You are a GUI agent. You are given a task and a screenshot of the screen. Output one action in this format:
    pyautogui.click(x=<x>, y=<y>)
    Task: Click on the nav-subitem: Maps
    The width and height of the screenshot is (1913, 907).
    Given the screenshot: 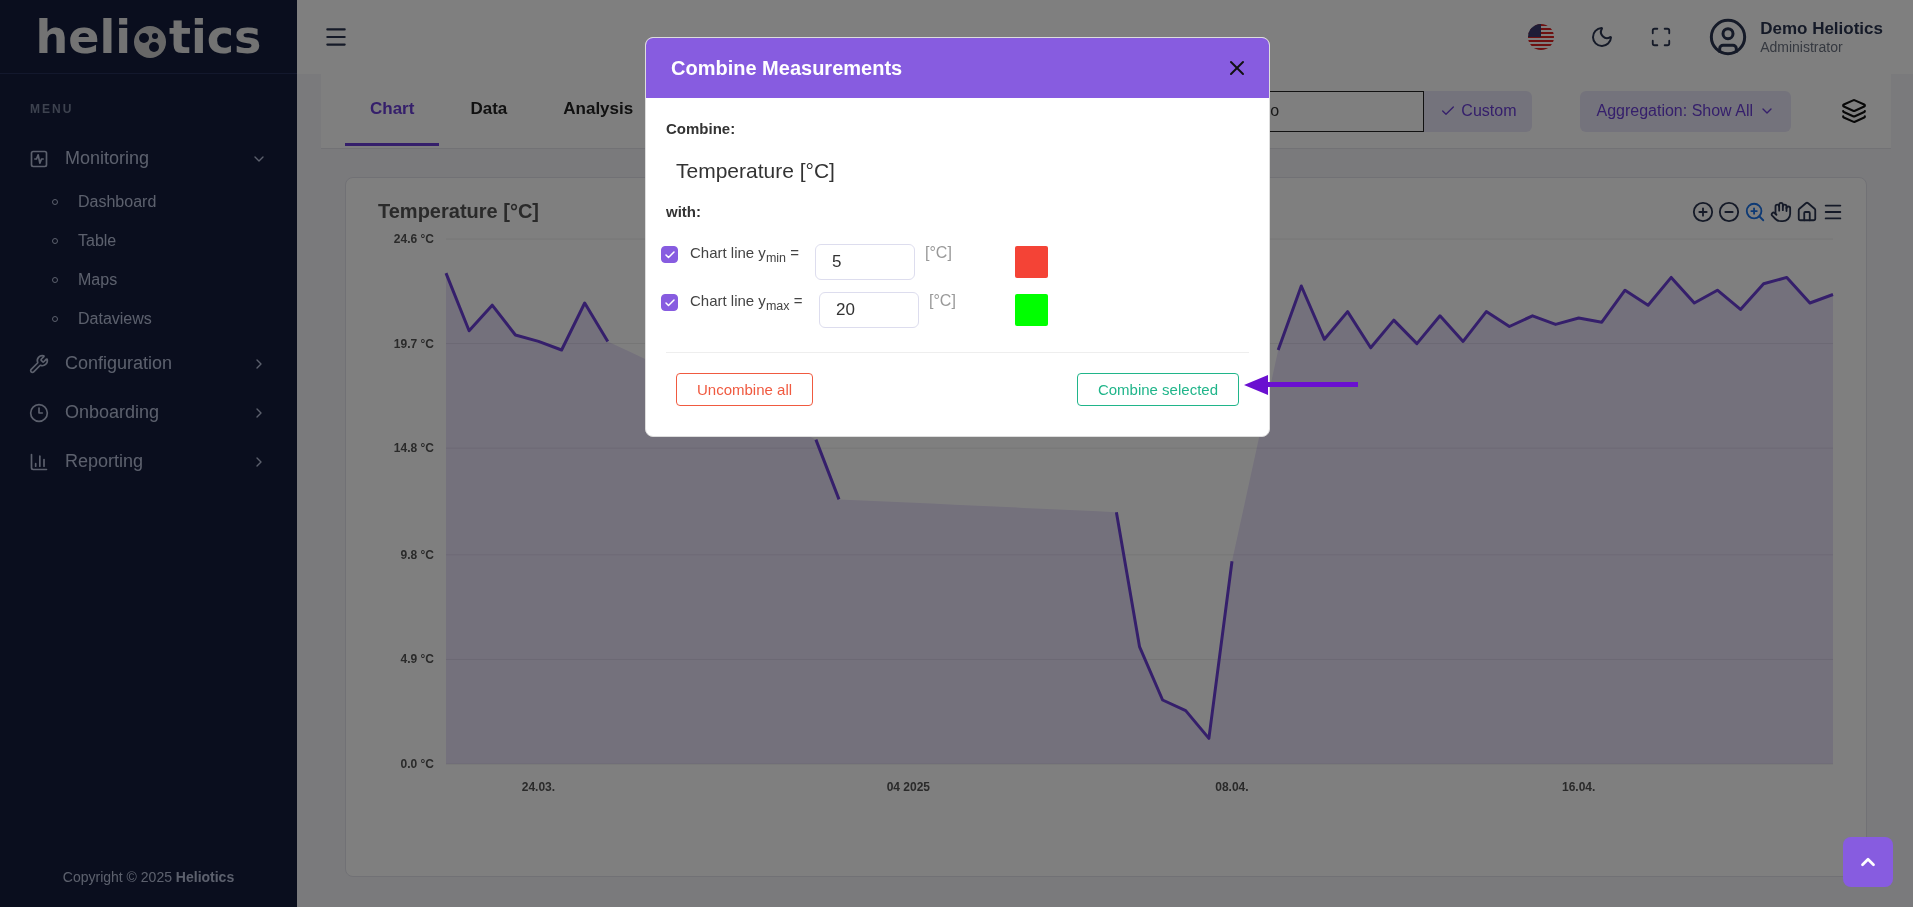 What is the action you would take?
    pyautogui.click(x=148, y=280)
    